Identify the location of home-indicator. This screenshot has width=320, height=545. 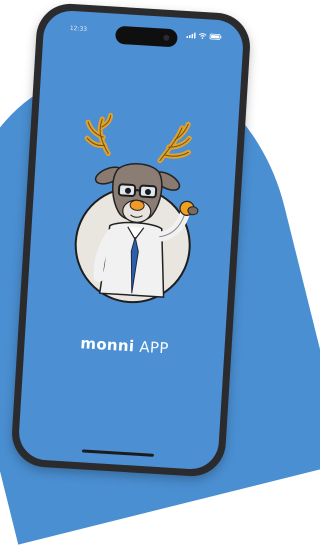
(118, 452).